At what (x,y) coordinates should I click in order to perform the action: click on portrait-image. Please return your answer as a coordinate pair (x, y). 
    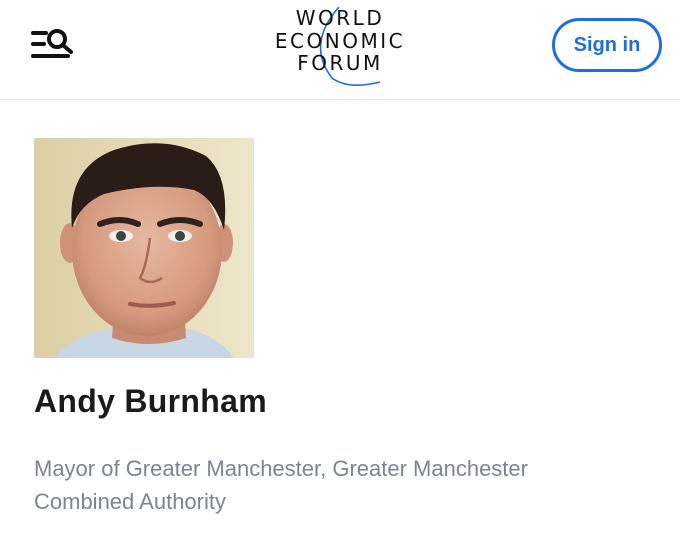
    Looking at the image, I should click on (144, 248).